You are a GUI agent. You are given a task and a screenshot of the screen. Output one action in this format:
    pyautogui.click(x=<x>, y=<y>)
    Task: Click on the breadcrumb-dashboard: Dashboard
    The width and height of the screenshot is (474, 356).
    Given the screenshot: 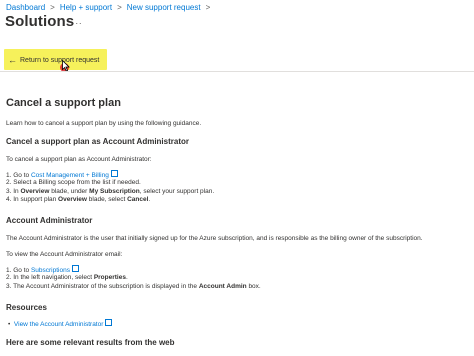 What is the action you would take?
    pyautogui.click(x=25, y=7)
    